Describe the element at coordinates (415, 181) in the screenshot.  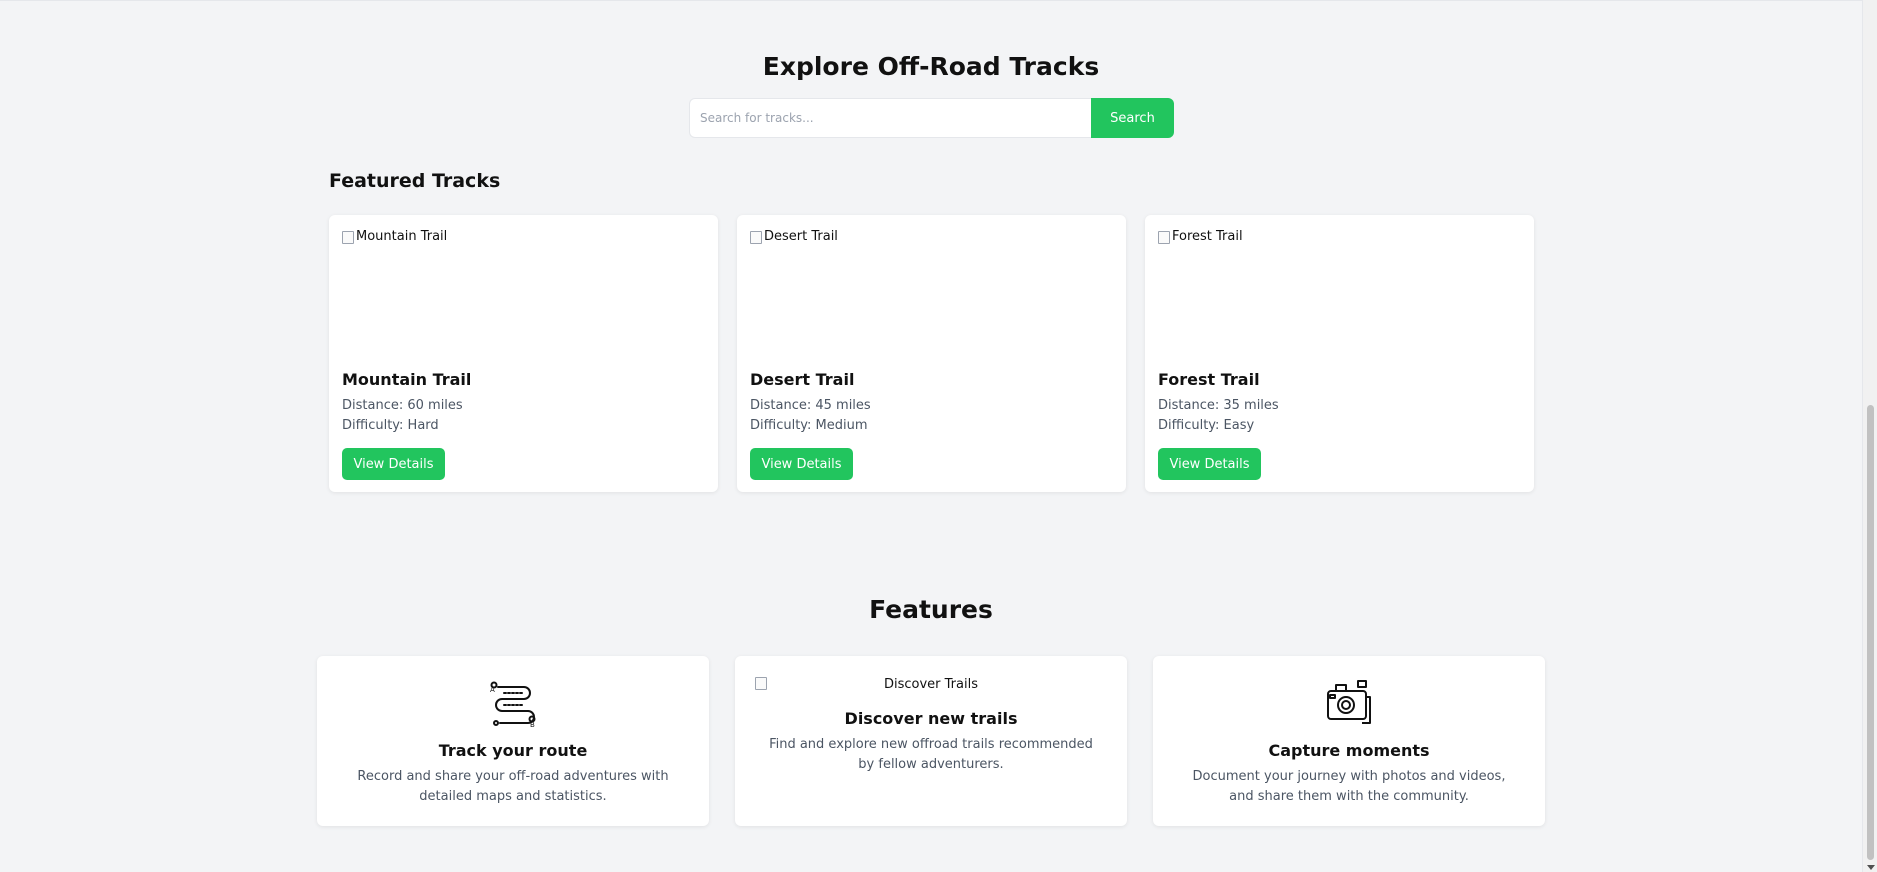
I see `featured-tracks-heading: Featured Tracks` at that location.